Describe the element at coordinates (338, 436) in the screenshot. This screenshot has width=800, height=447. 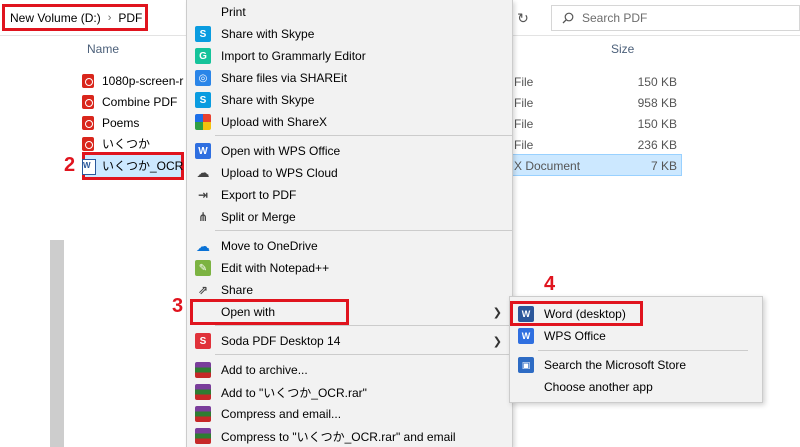
I see `menu-item-label: Compress to "いくつか_OCR.rar" and email` at that location.